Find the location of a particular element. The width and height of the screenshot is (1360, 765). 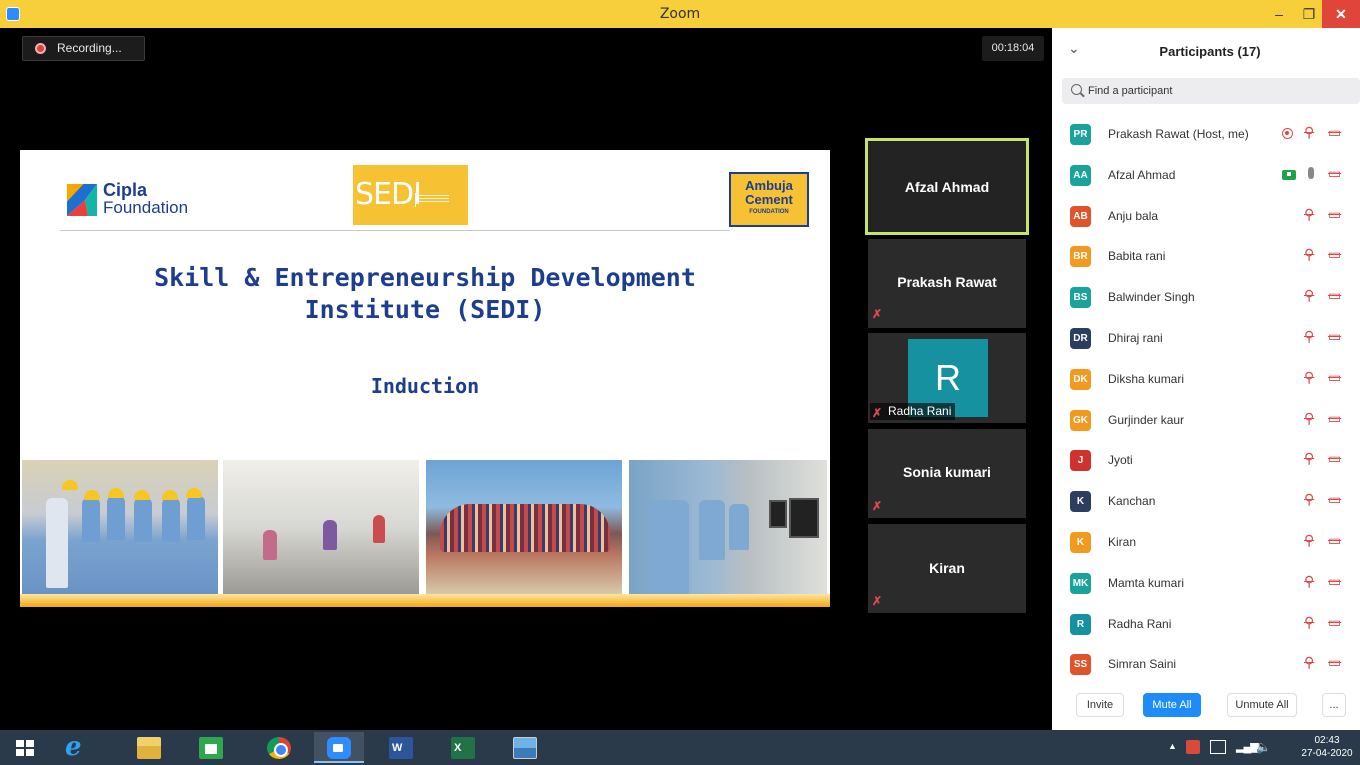

chrome-icon is located at coordinates (279, 748).